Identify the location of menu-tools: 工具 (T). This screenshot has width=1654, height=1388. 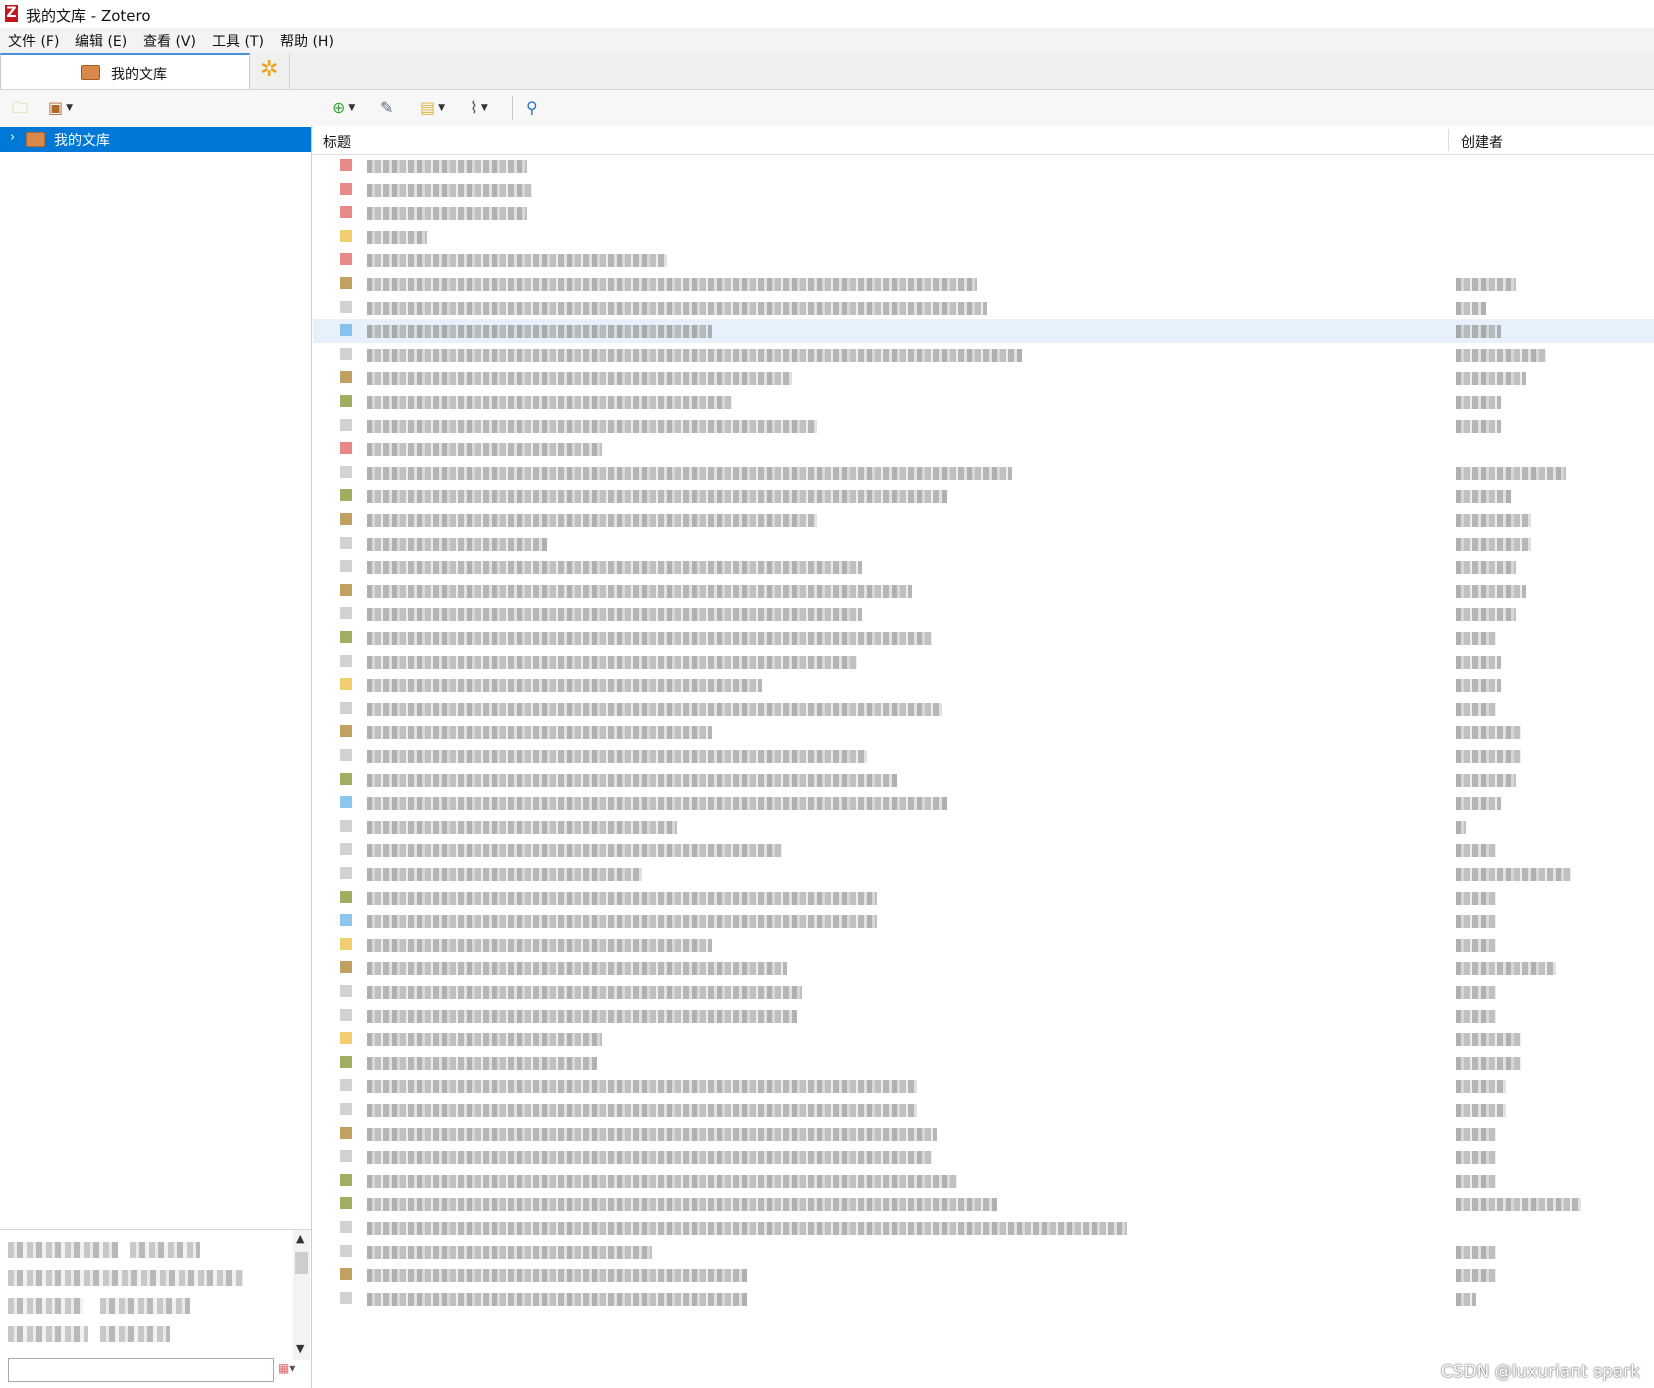
(238, 41).